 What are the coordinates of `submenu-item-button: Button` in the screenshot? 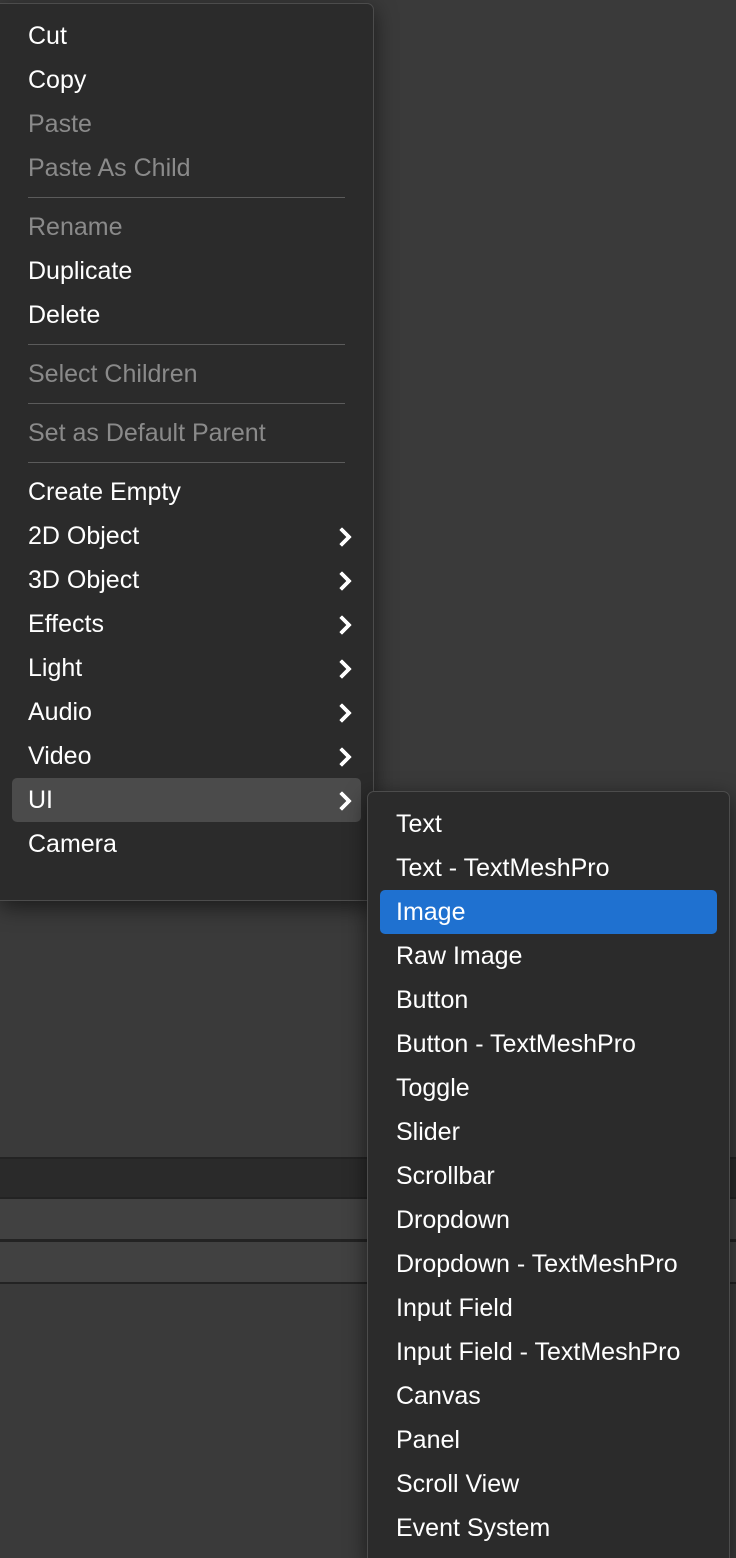 It's located at (548, 1000).